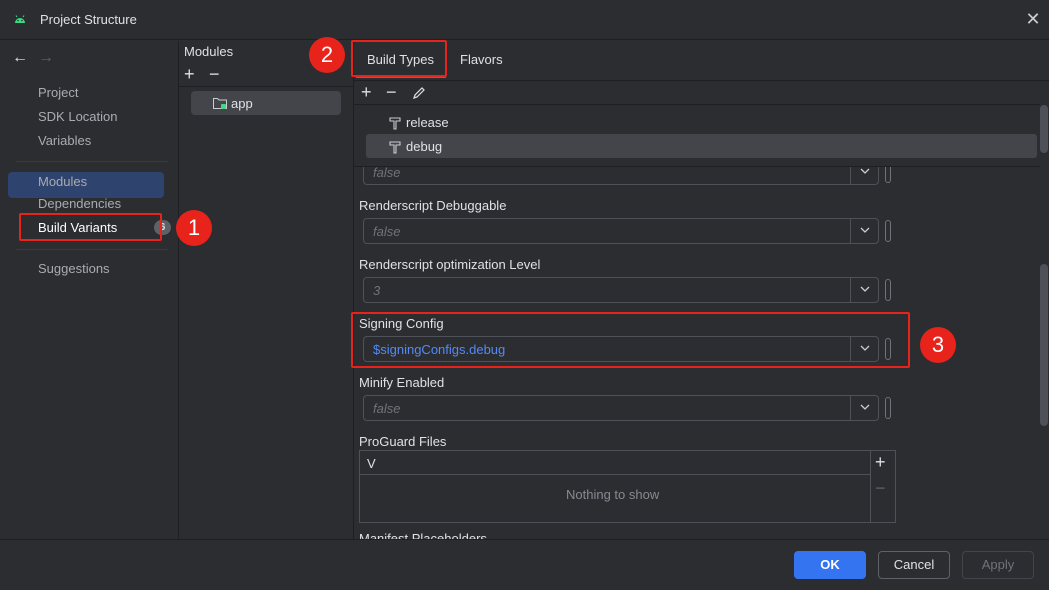  Describe the element at coordinates (64, 140) in the screenshot. I see `nav-item-variables: Variables` at that location.